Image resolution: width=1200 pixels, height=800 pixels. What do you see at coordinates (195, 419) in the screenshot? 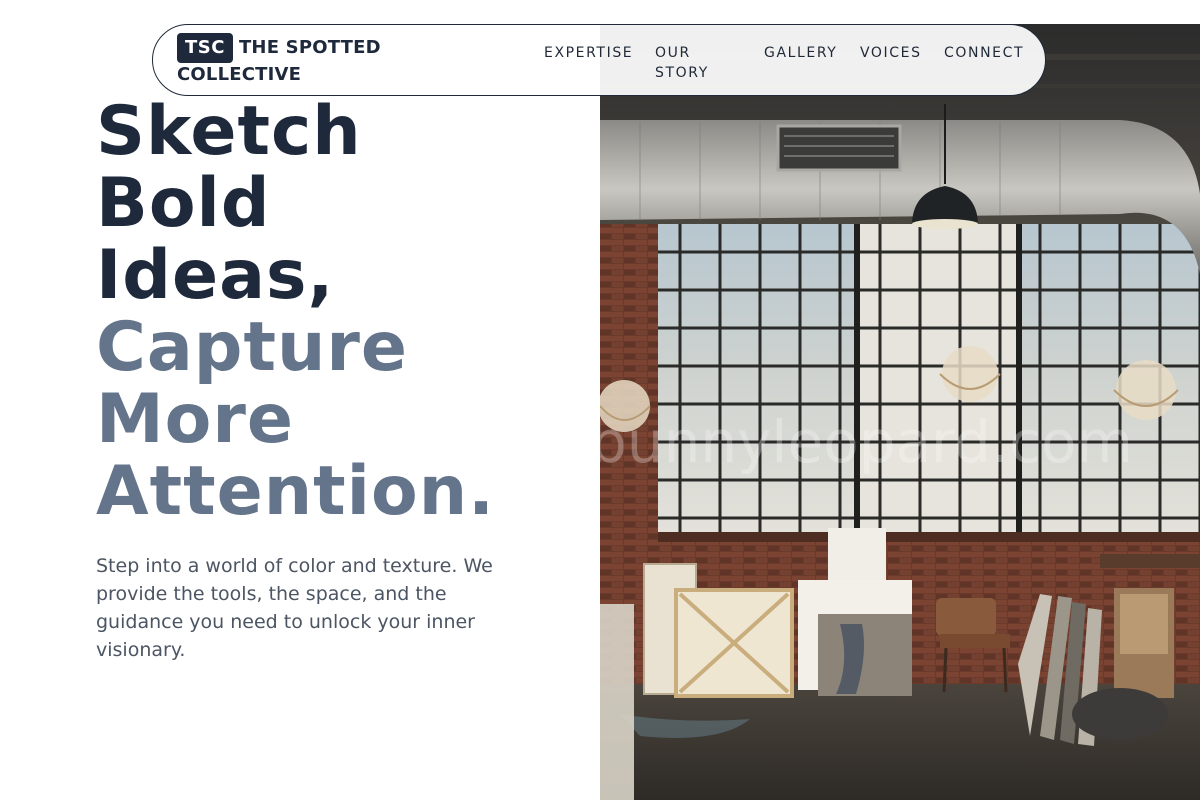
I see `headline-line-accent: More` at bounding box center [195, 419].